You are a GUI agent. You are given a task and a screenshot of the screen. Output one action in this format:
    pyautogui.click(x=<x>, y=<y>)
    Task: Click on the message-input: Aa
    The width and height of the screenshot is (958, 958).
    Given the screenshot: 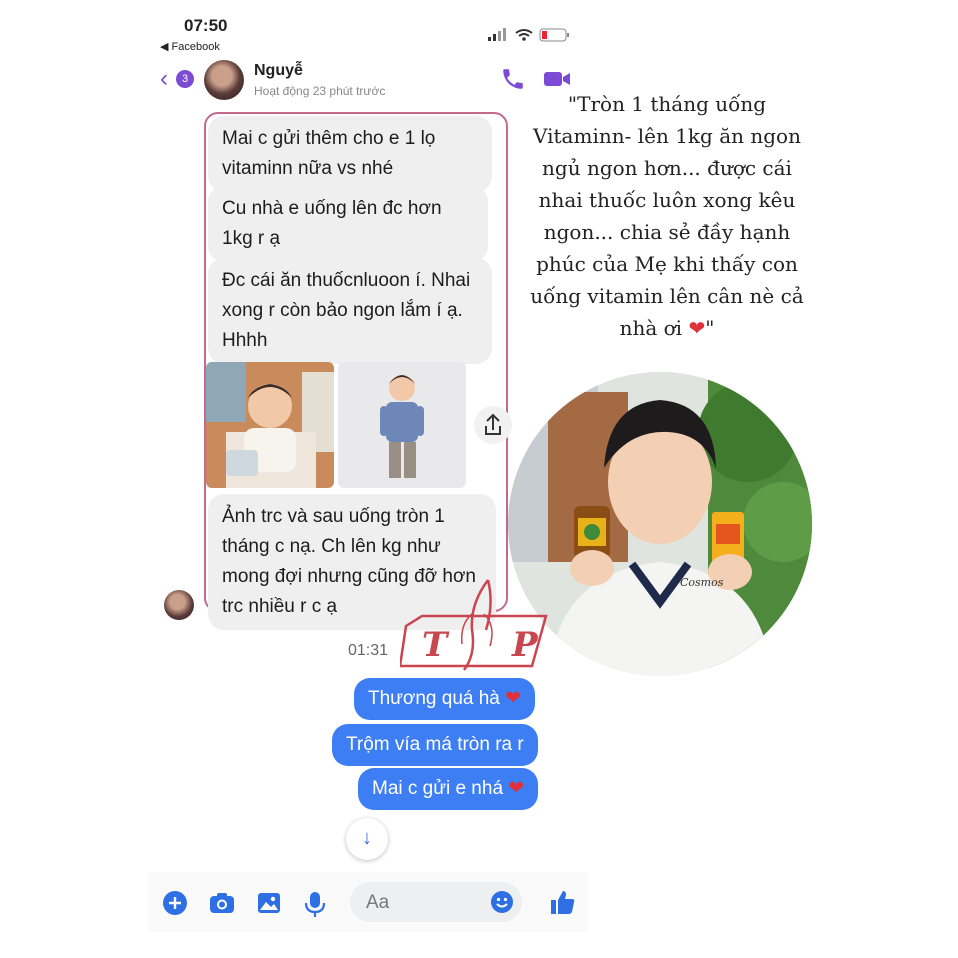 What is the action you would take?
    pyautogui.click(x=436, y=902)
    